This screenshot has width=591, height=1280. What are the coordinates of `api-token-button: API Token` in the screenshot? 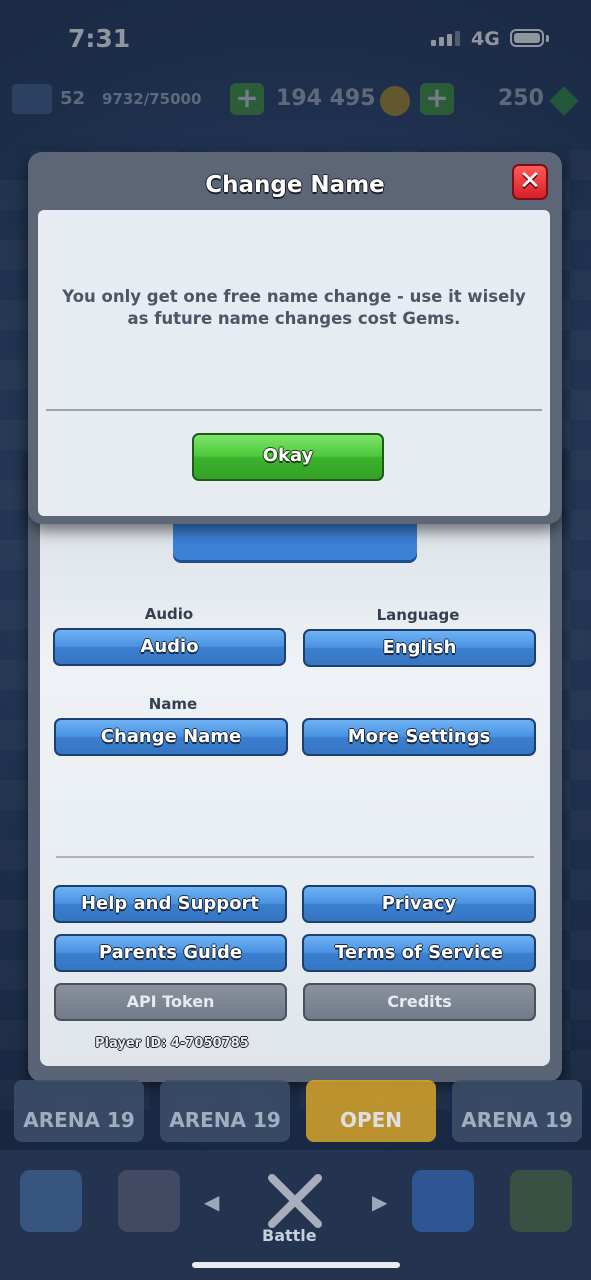 It's located at (170, 1002).